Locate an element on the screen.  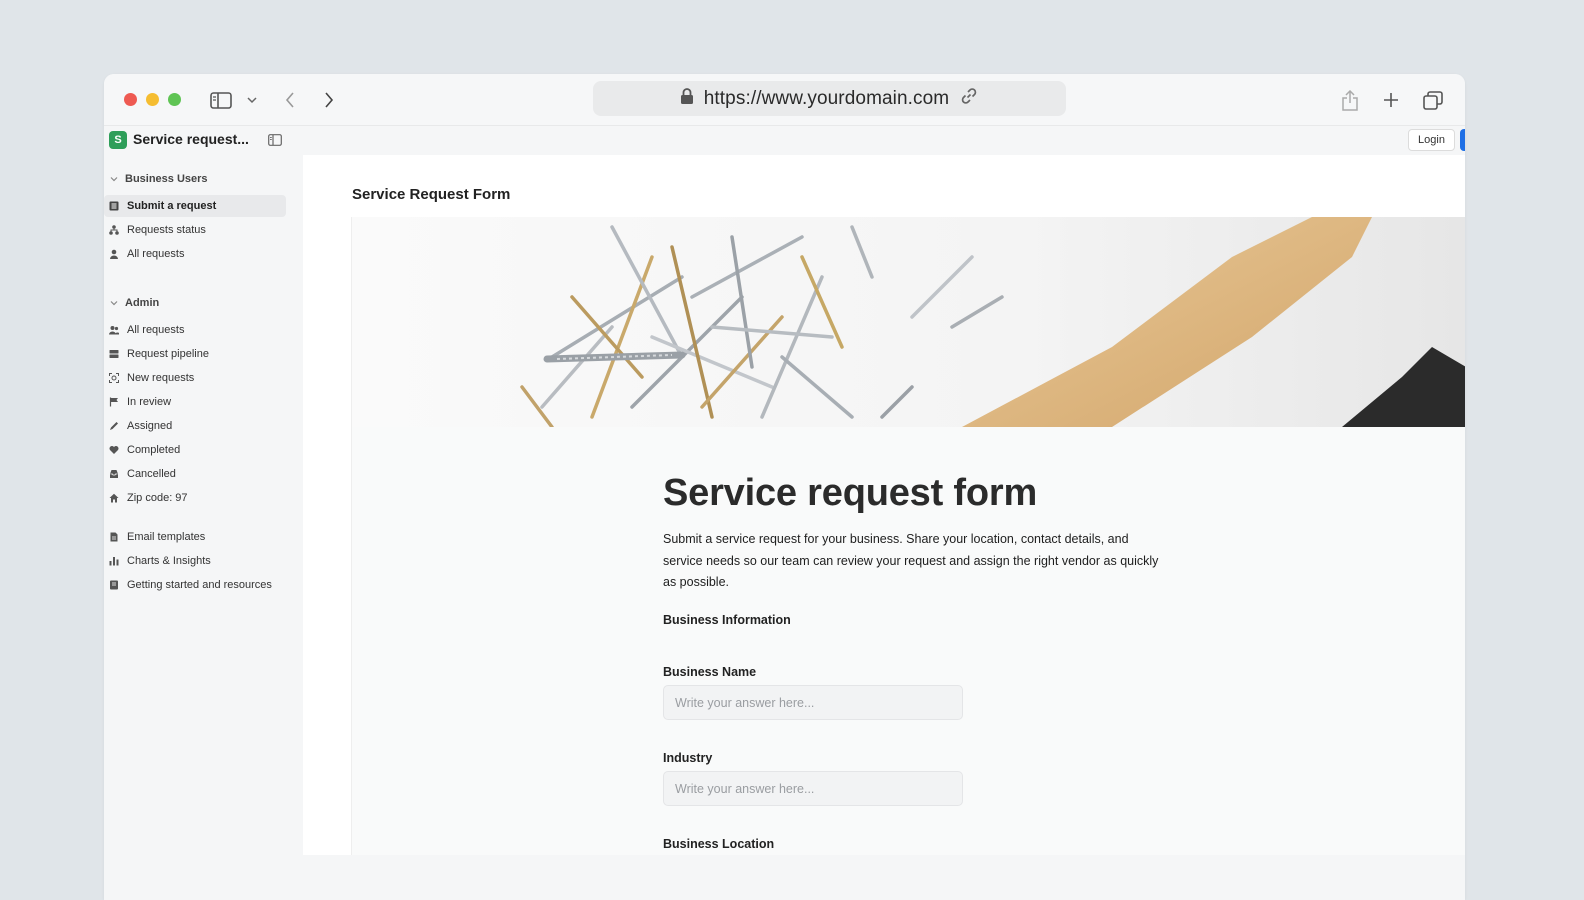
sidebar-item-requests-status: Requests status is located at coordinates (195, 230).